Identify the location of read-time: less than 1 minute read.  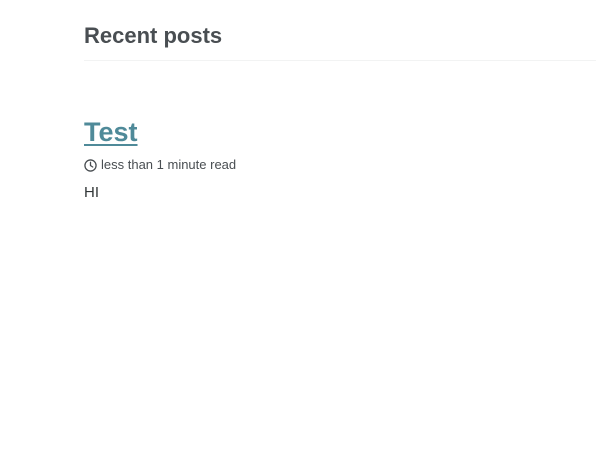
(169, 164).